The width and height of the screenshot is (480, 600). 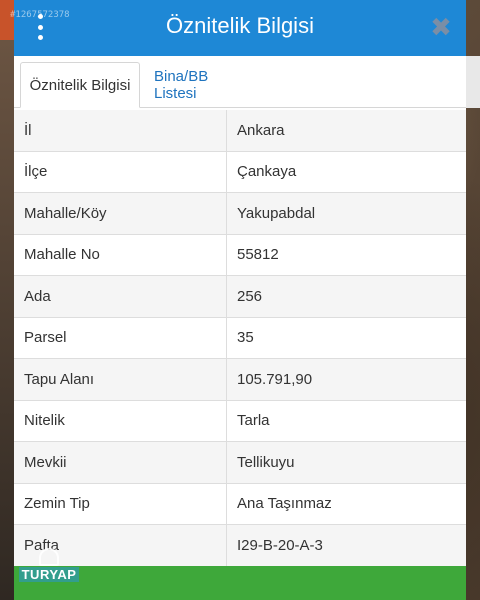 What do you see at coordinates (80, 85) in the screenshot?
I see `tab-attribute-info: Öznitelik Bilgisi` at bounding box center [80, 85].